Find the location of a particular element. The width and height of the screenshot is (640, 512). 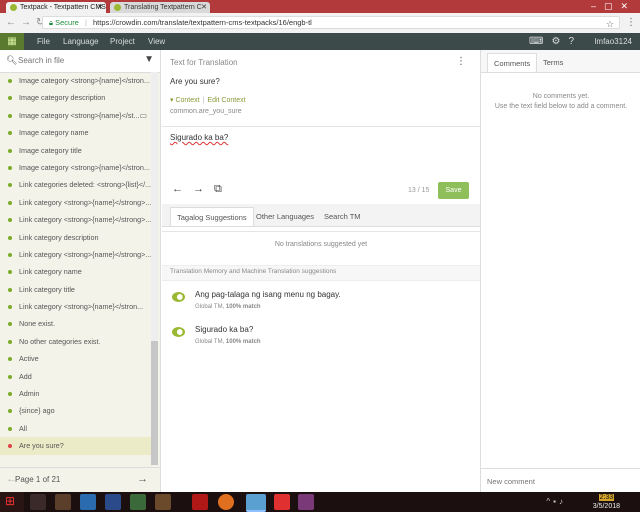

taskbar: ⊞ ^▪♪ 2:33 3/5/2018 is located at coordinates (320, 502).